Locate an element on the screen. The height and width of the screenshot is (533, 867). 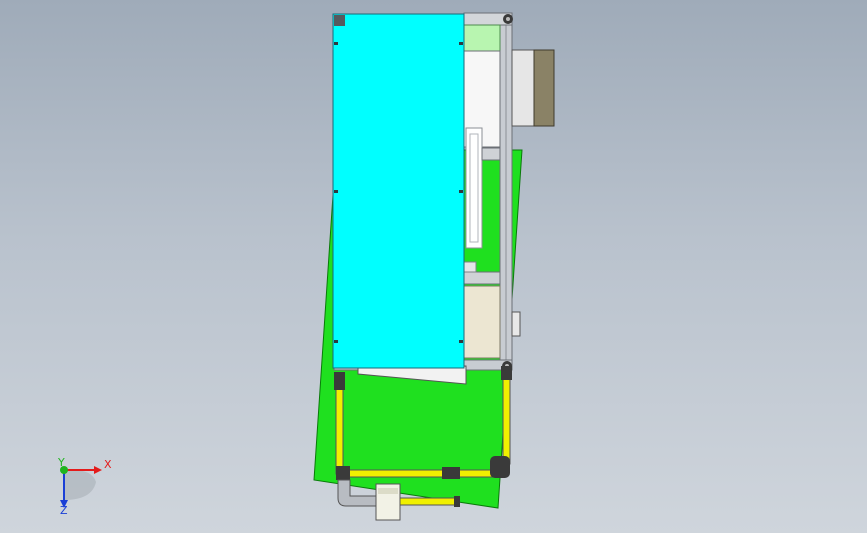
side-handle is located at coordinates (516, 324).